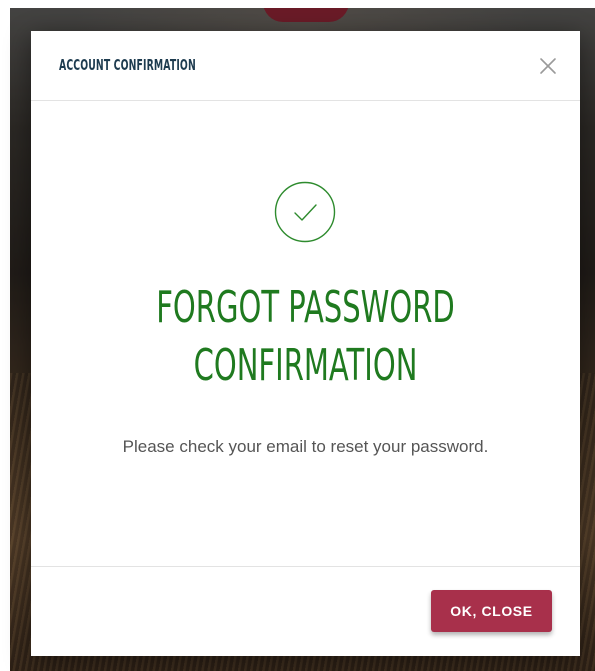 The height and width of the screenshot is (671, 595). Describe the element at coordinates (305, 365) in the screenshot. I see `heading-line-2: CONFIRMATION` at that location.